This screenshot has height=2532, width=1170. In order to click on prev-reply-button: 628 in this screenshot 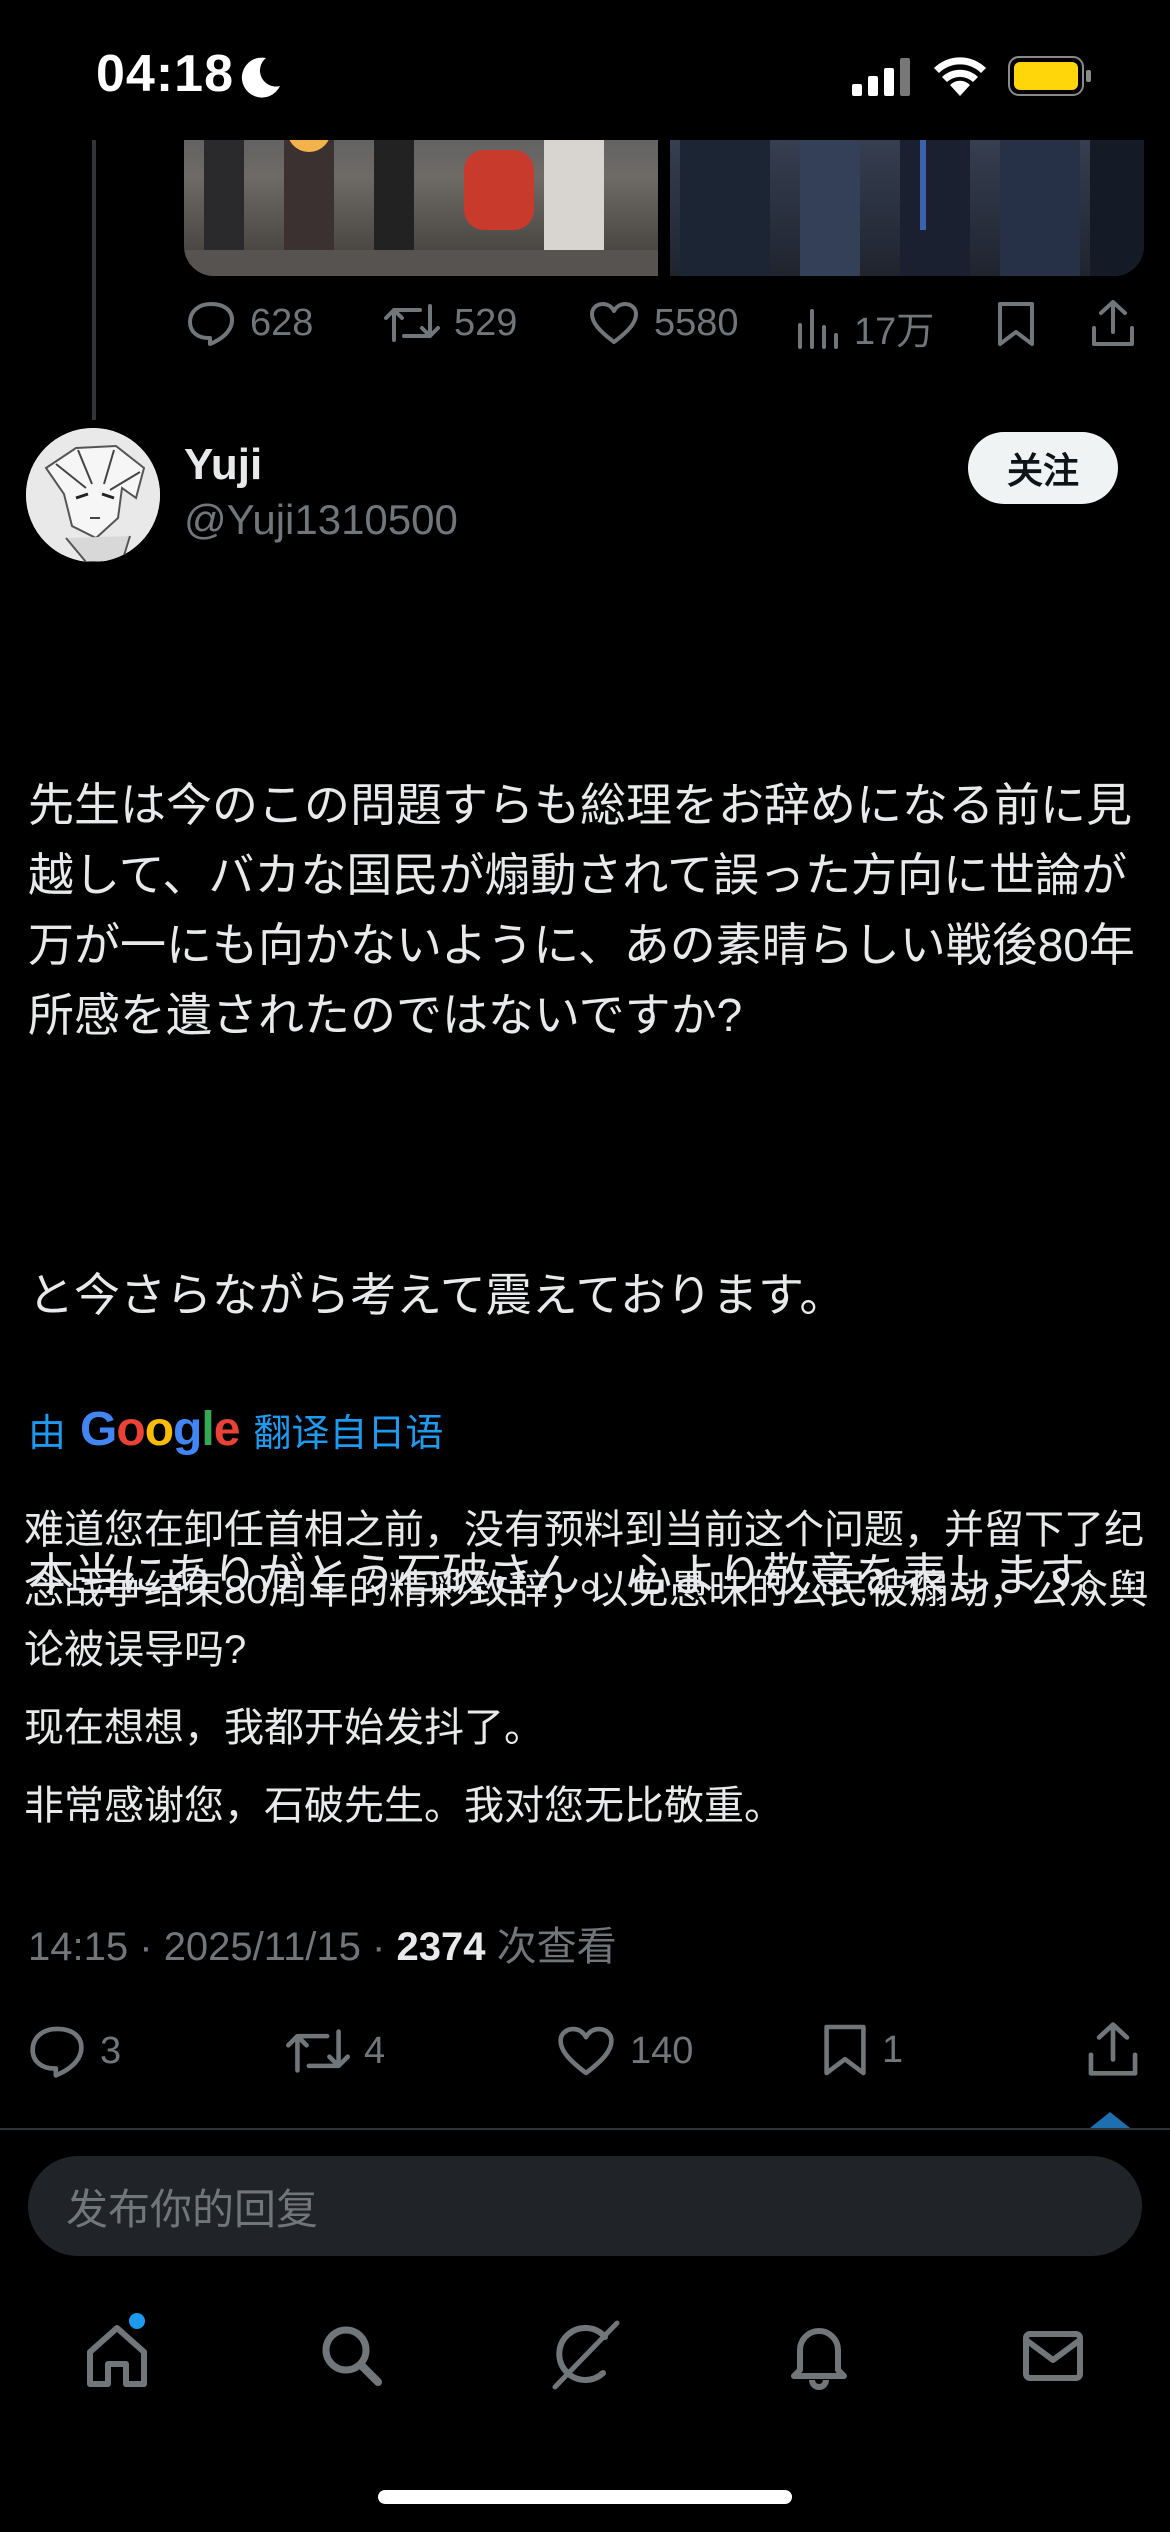, I will do `click(249, 323)`.